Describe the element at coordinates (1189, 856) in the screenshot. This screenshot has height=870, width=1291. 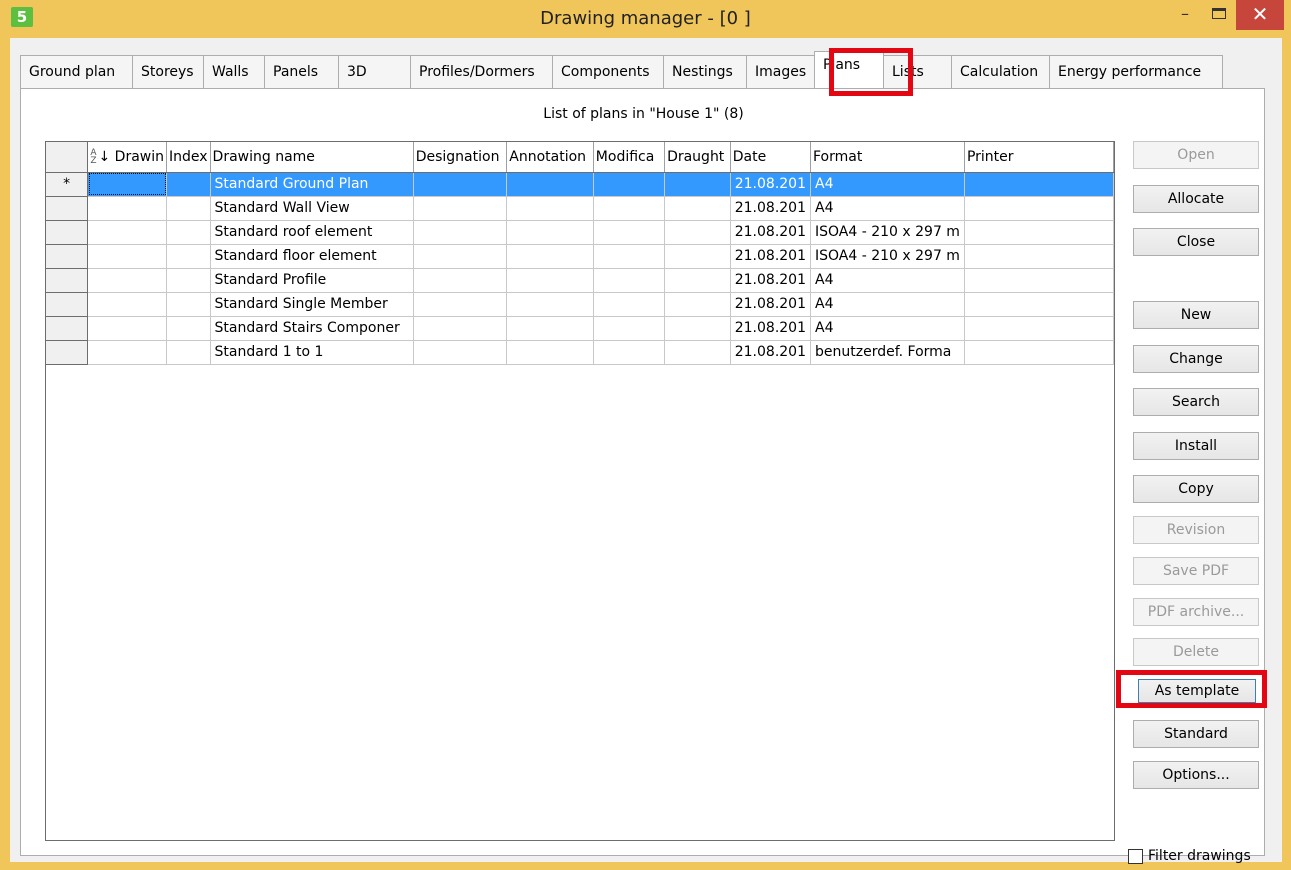
I see `filter-drawings: Filter drawings` at that location.